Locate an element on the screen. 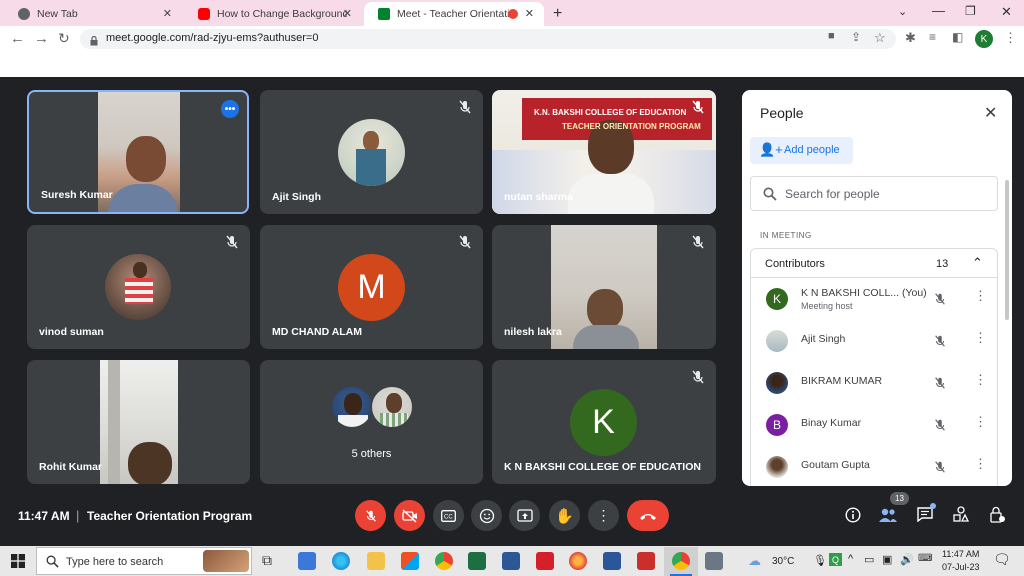  person-name: BIKRAM KUMAR is located at coordinates (842, 381).